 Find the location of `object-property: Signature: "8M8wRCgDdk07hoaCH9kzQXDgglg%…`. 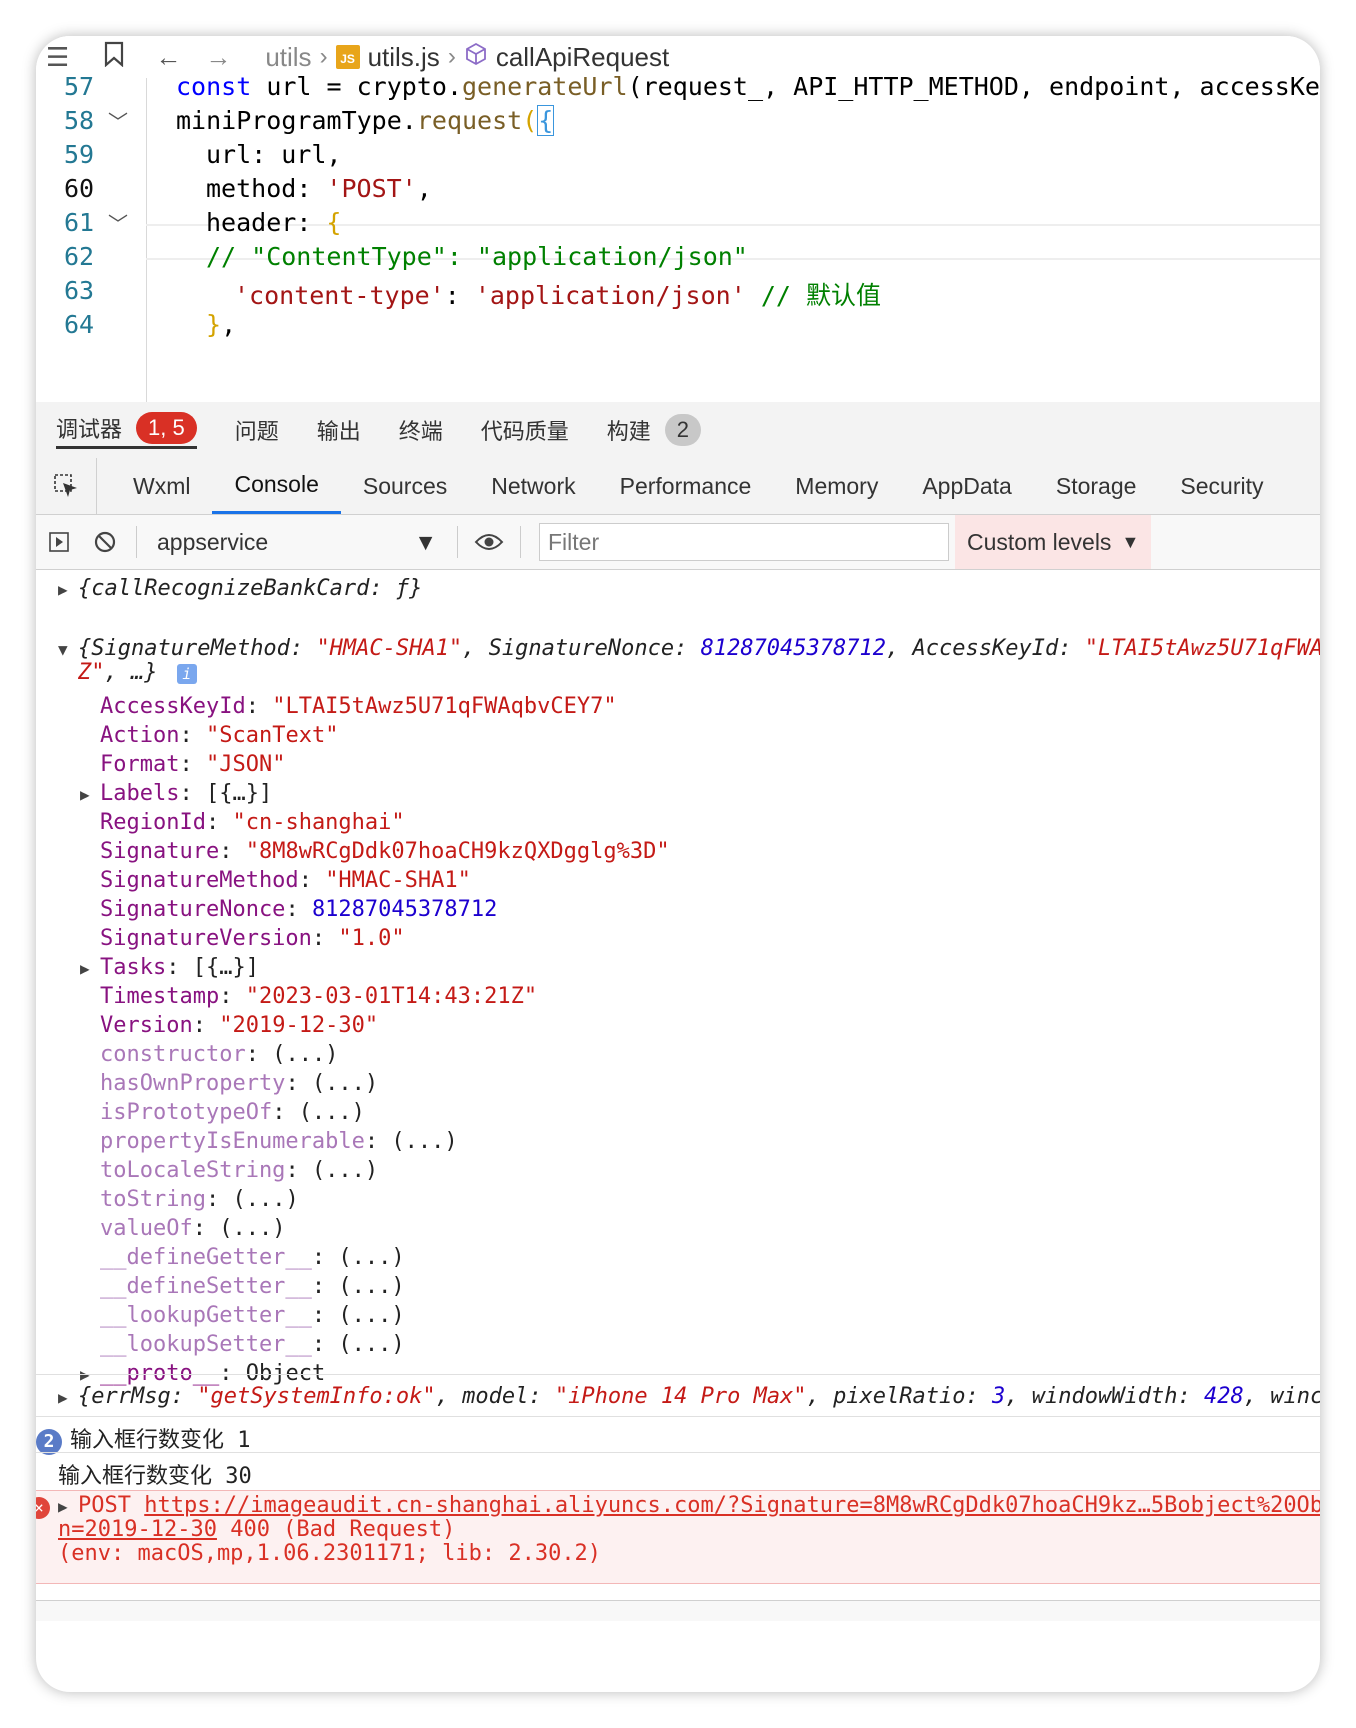

object-property: Signature: "8M8wRCgDdk07hoaCH9kzQXDgglg%… is located at coordinates (385, 851).